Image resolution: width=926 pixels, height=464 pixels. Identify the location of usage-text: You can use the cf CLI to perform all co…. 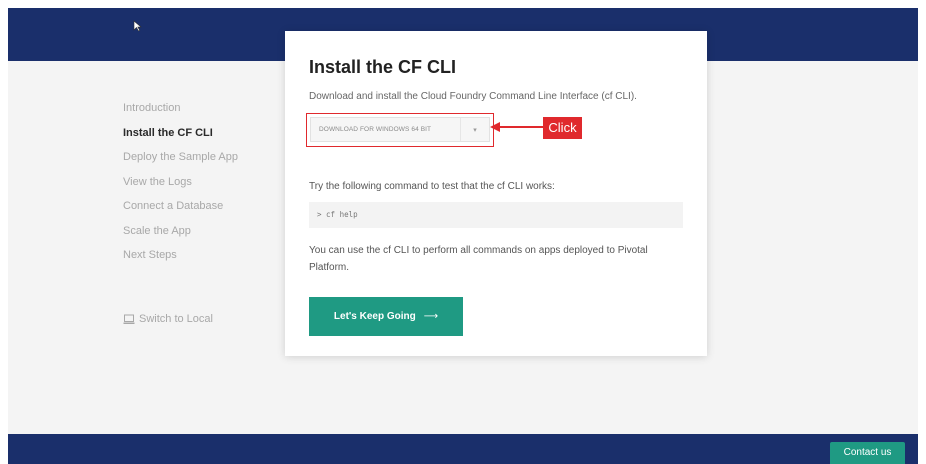
(478, 259).